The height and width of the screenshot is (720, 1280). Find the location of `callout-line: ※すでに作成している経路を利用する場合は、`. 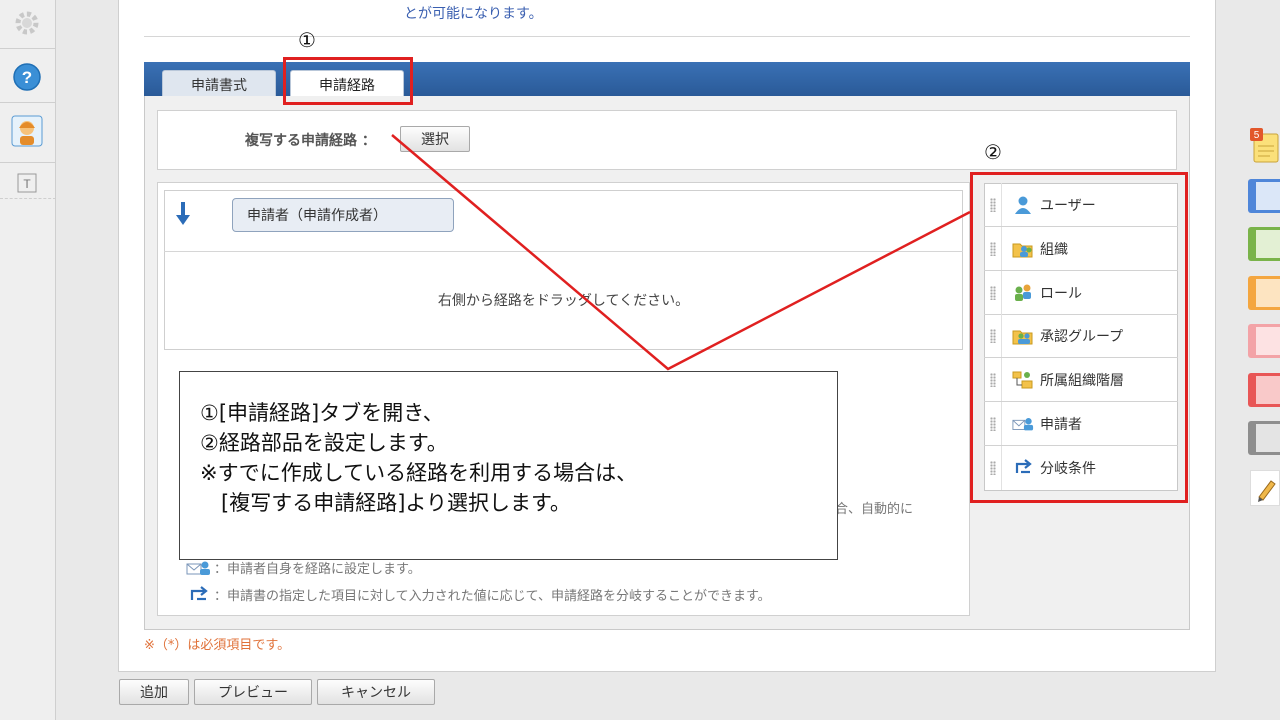

callout-line: ※すでに作成している経路を利用する場合は、 is located at coordinates (419, 473).